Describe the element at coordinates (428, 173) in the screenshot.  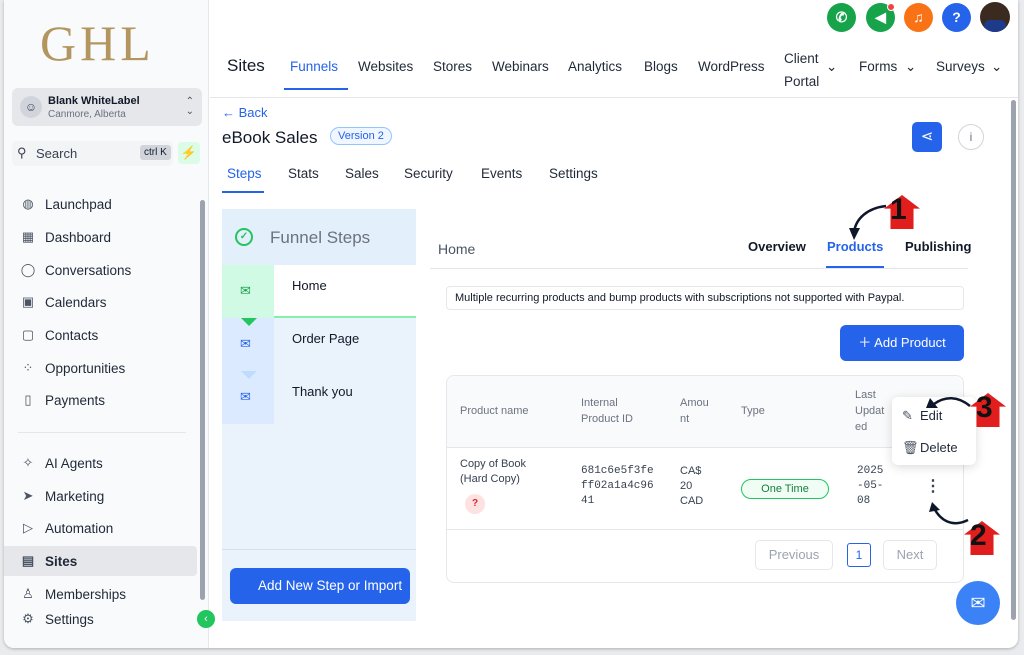
I see `tab-security: Security` at that location.